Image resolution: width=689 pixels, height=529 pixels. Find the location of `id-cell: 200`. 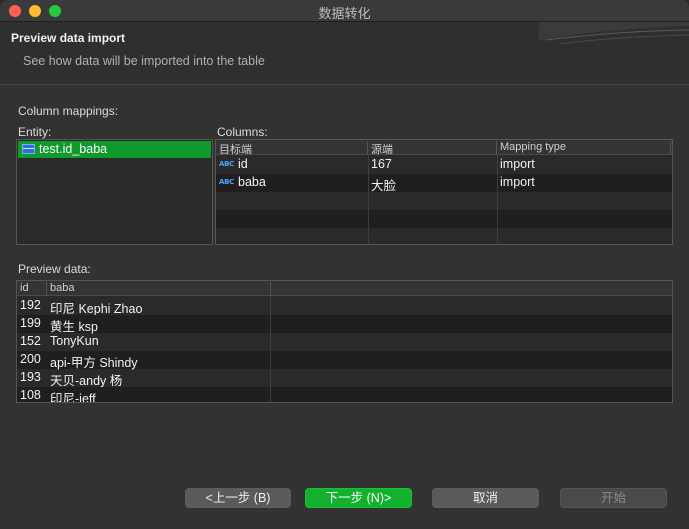

id-cell: 200 is located at coordinates (30, 359).